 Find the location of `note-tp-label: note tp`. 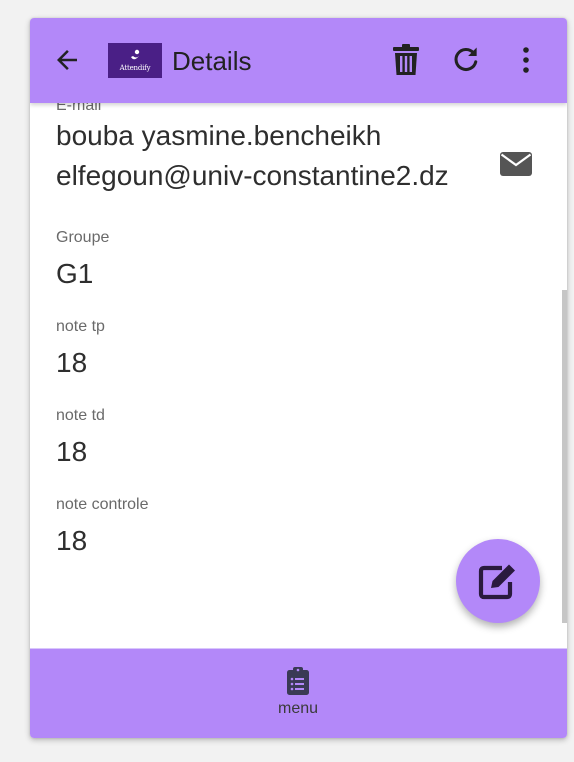

note-tp-label: note tp is located at coordinates (80, 326).